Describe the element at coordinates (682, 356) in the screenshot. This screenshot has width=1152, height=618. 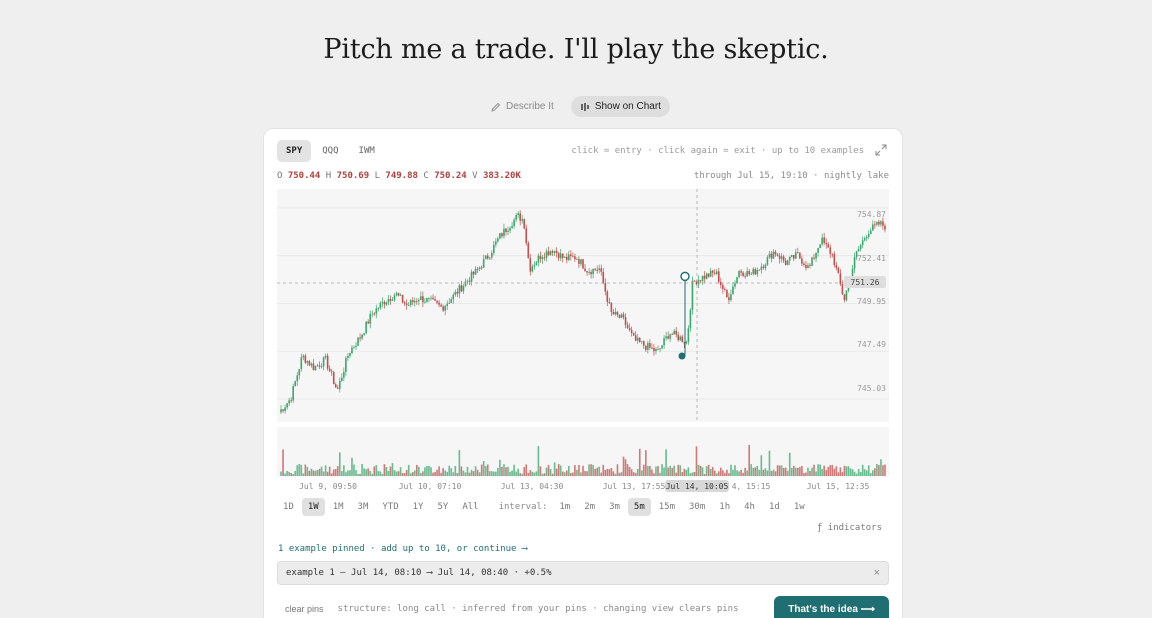
I see `exit-pin` at that location.